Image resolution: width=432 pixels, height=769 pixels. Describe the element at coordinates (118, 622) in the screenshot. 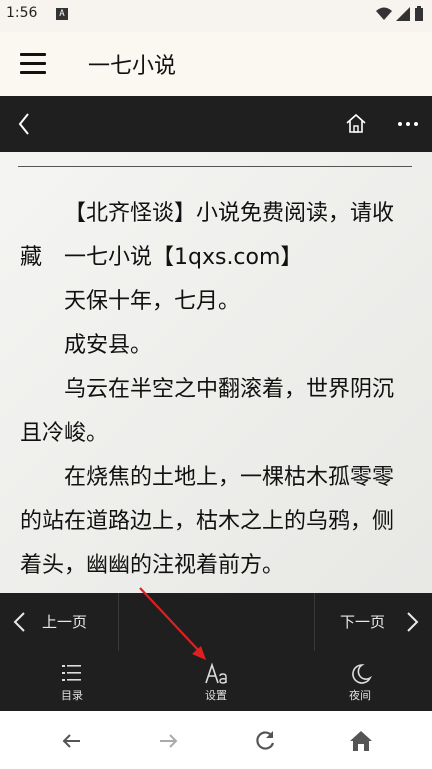

I see `divider` at that location.